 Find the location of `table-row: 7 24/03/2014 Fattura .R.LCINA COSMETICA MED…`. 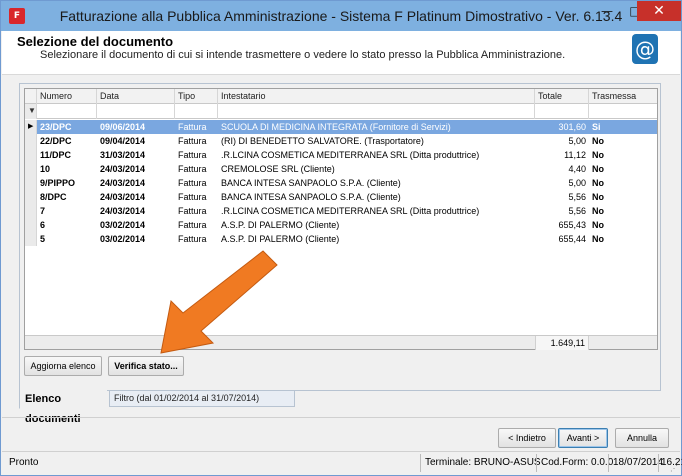

table-row: 7 24/03/2014 Fattura .R.LCINA COSMETICA MED… is located at coordinates (341, 211).